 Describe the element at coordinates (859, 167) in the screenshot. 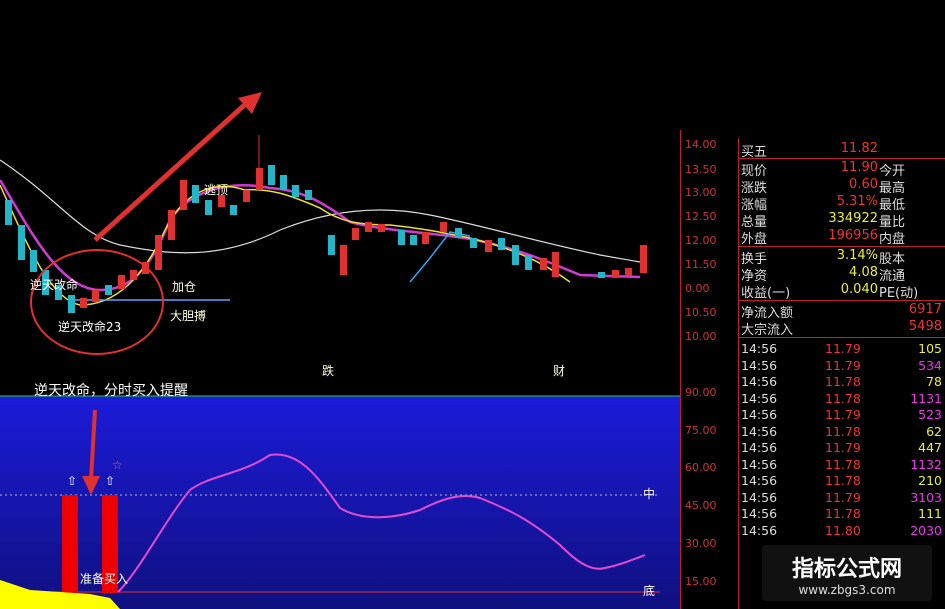

I see `quote-value: 11.90` at that location.